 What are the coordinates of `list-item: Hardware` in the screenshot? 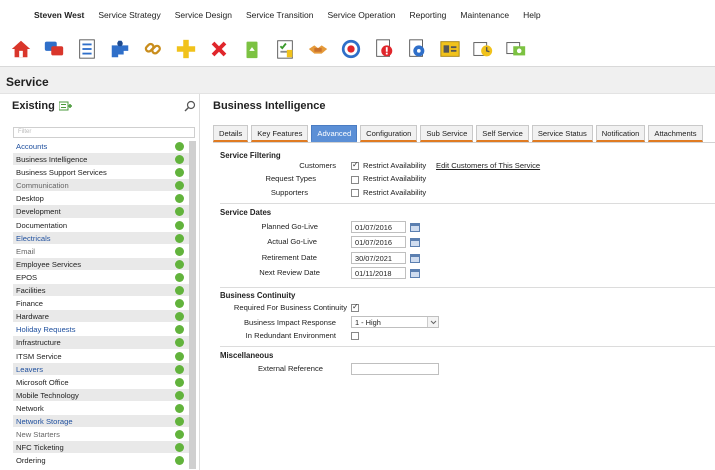 It's located at (104, 317).